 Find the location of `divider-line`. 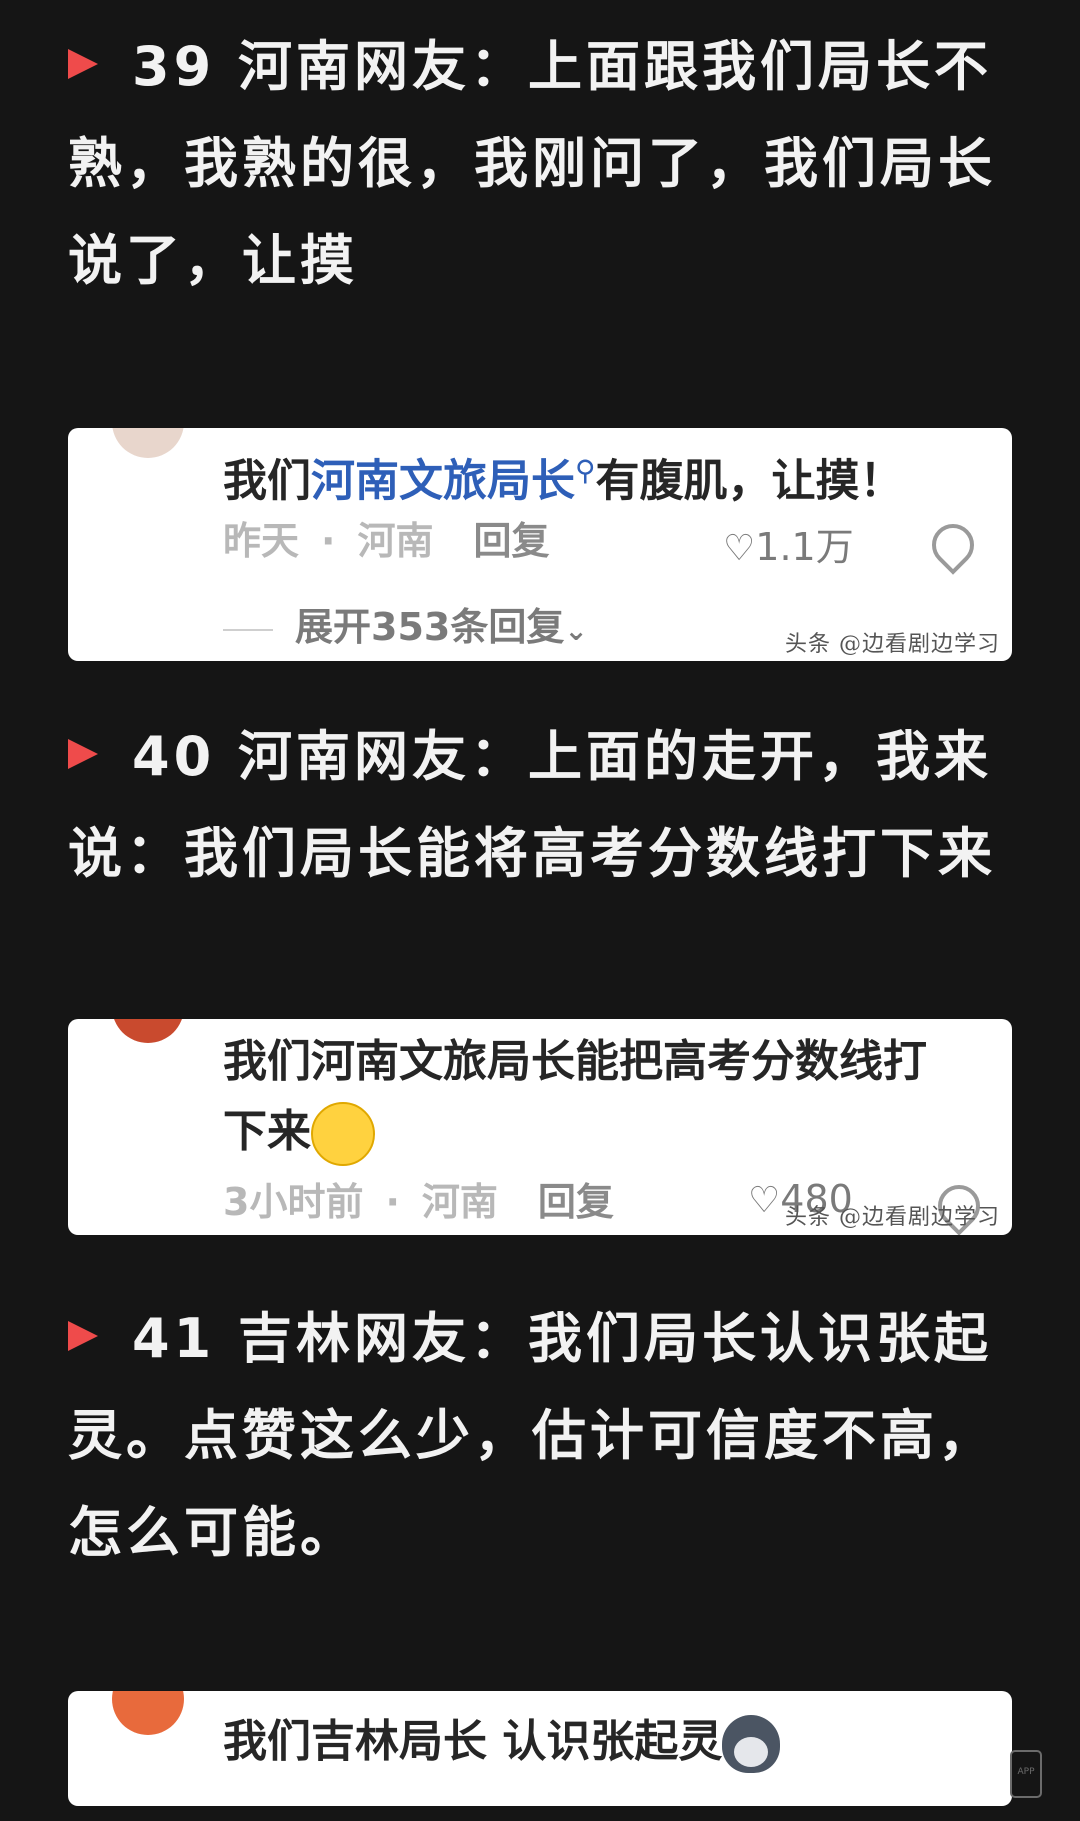

divider-line is located at coordinates (248, 629).